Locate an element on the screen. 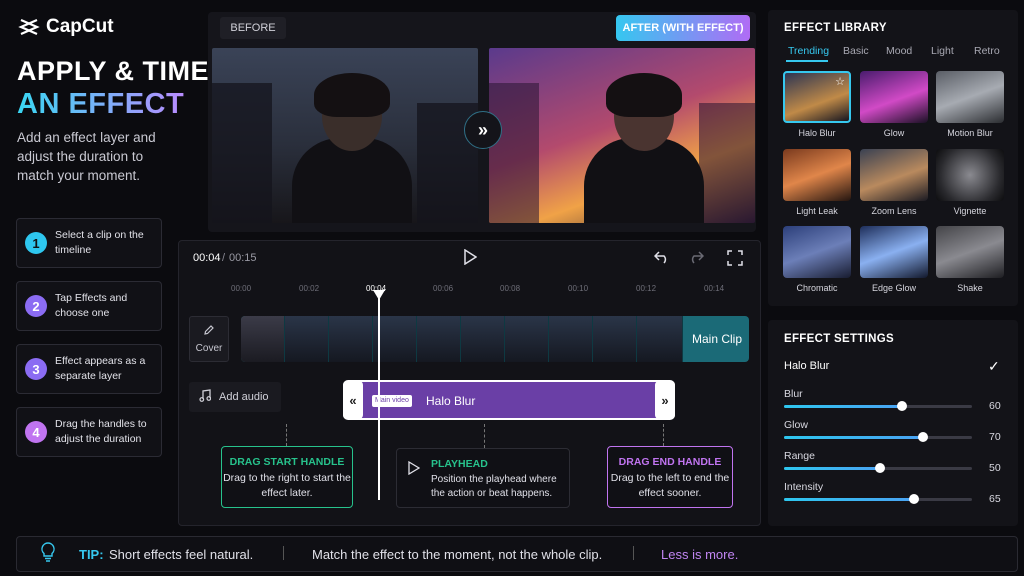 The width and height of the screenshot is (1024, 576). star-icon: ☆ is located at coordinates (840, 81).